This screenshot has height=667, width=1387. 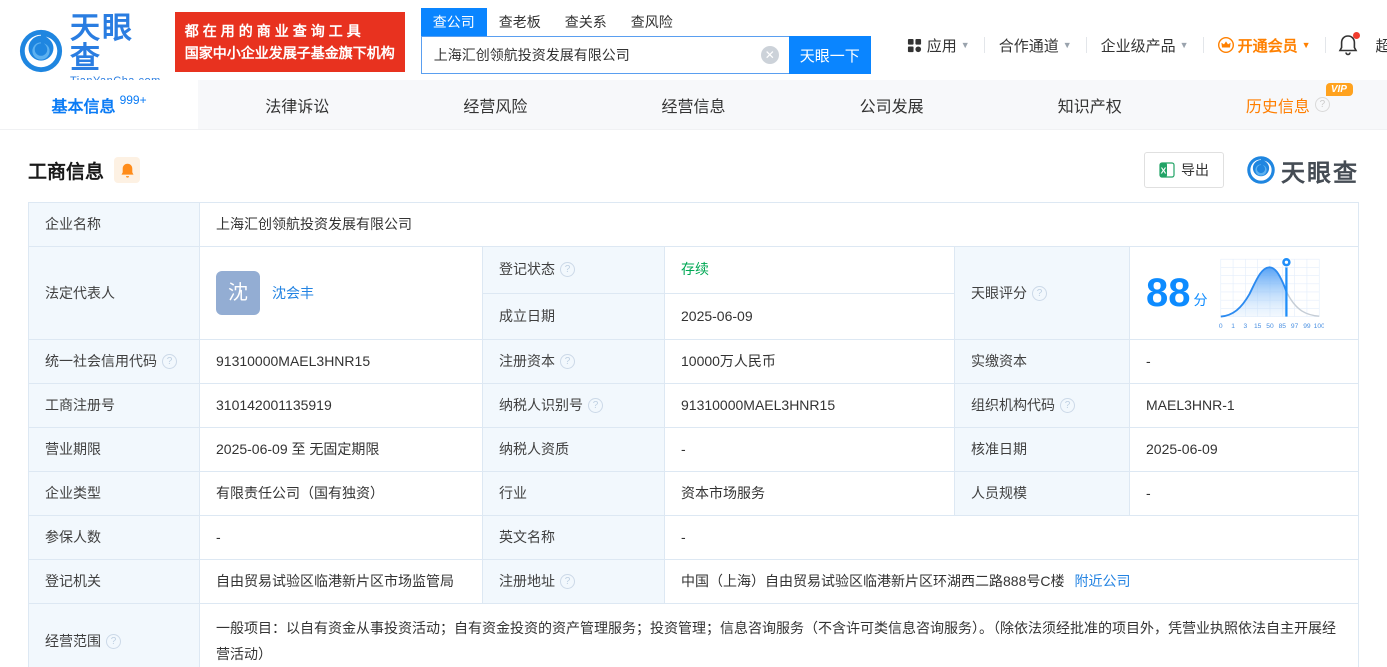 I want to click on top-nav: 应用 ▼ 合作通道 ▼ 企业级产品 ▼ 开通会员 ▼ 超, so click(x=1142, y=44).